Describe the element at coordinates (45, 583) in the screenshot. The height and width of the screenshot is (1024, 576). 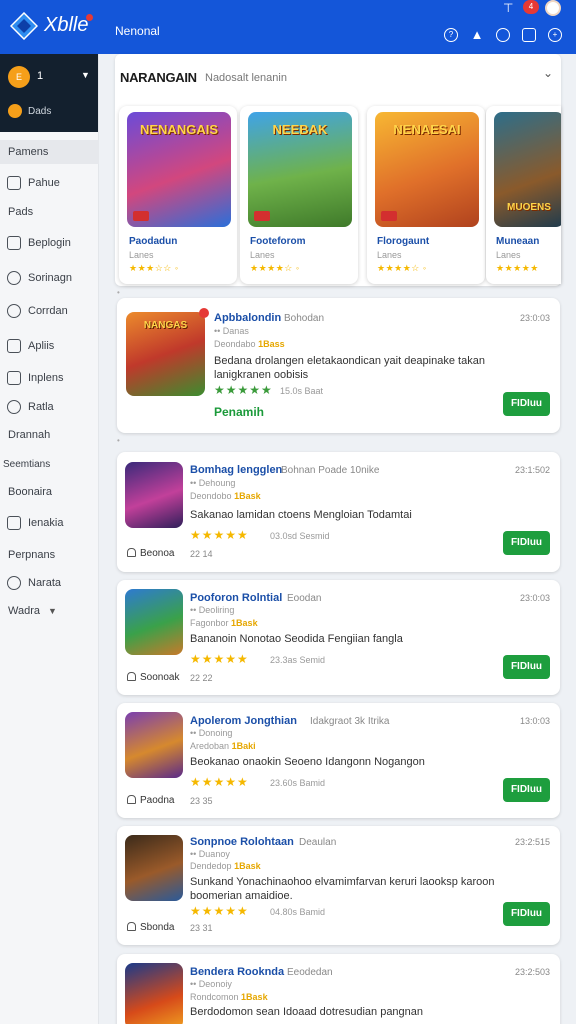
I see `sidebar-item-label: Narata` at that location.